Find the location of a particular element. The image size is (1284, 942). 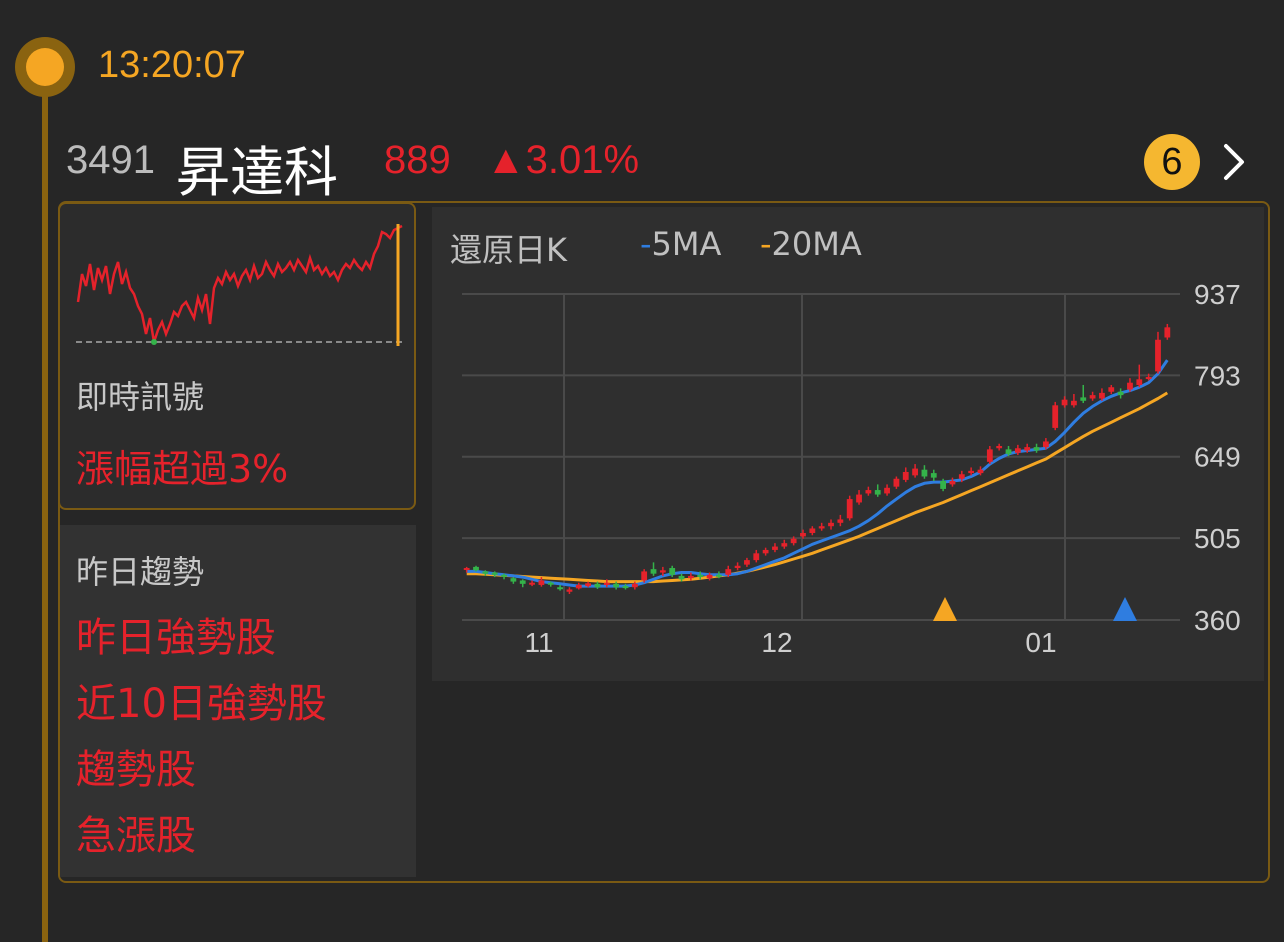

x-tick-label: 12 is located at coordinates (776, 642).